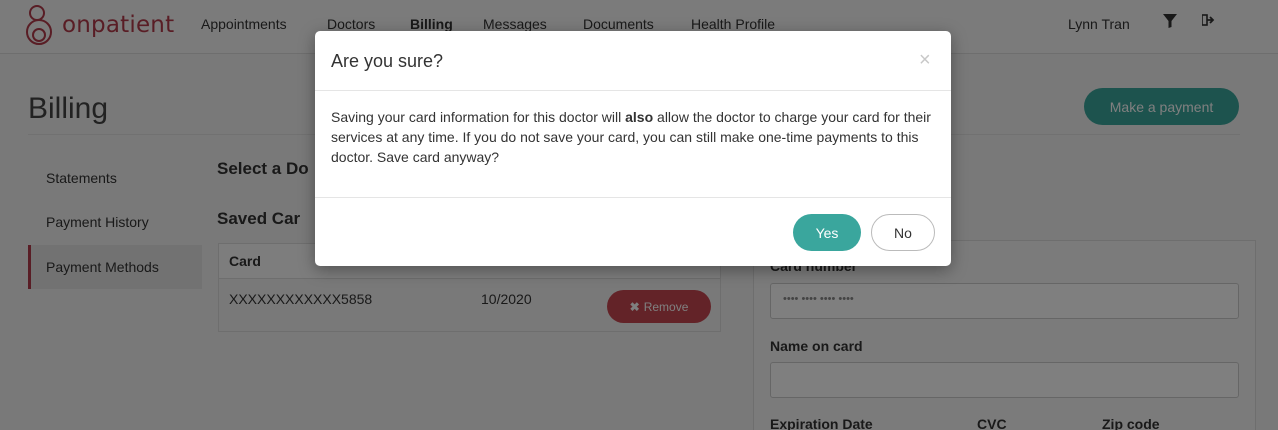  What do you see at coordinates (925, 60) in the screenshot?
I see `close-icon: ×` at bounding box center [925, 60].